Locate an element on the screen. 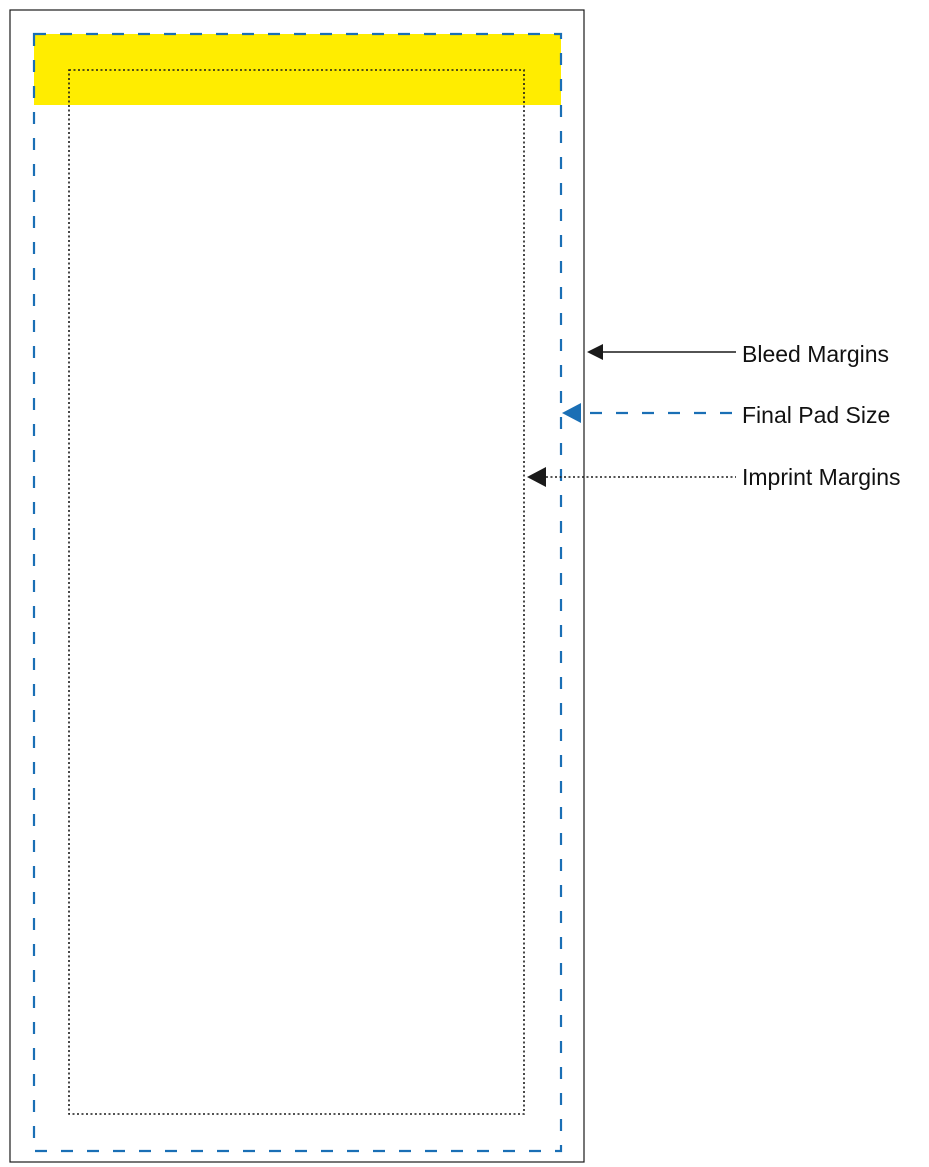 Image resolution: width=929 pixels, height=1167 pixels. final-pad-size-label: Final Pad Size is located at coordinates (816, 415).